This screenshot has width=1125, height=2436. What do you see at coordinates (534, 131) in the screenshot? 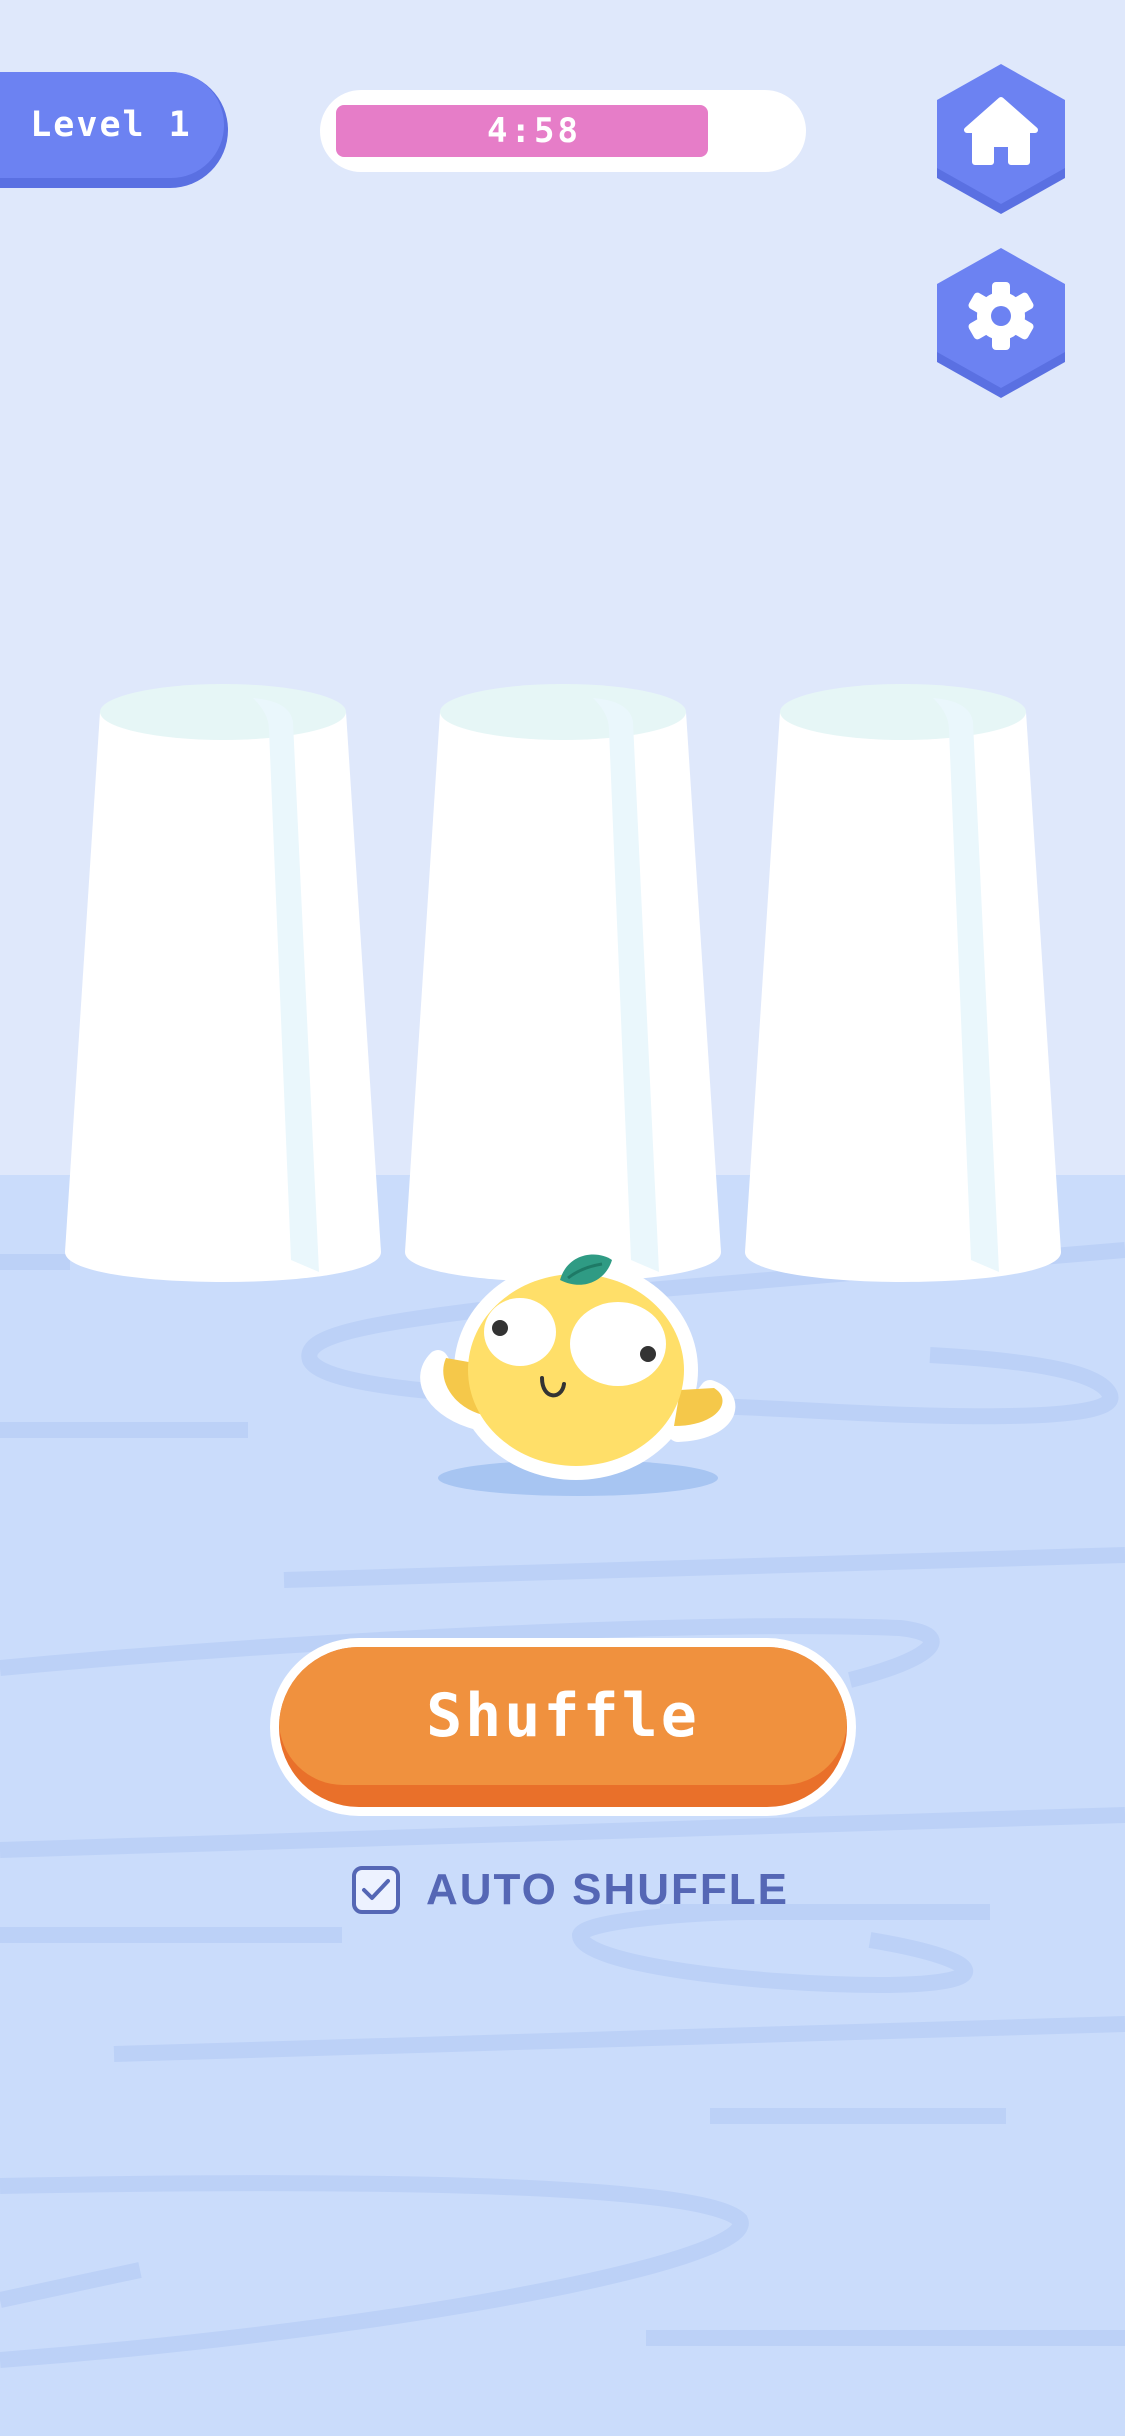
I see `timer-text: 4:58` at bounding box center [534, 131].